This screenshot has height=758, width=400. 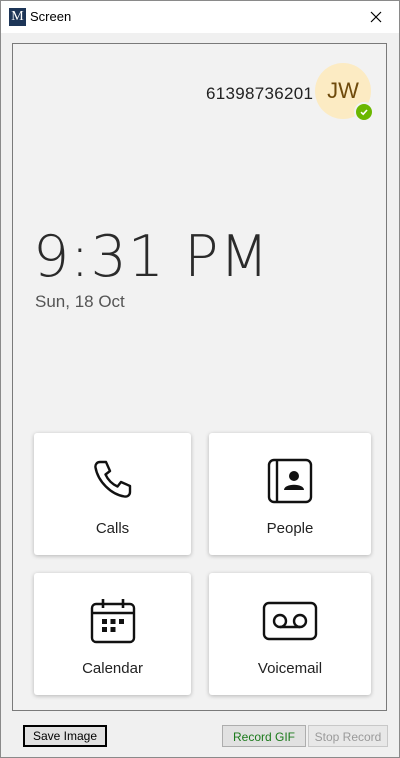 I want to click on clock-date: Sun, 18 Oct, so click(x=80, y=301).